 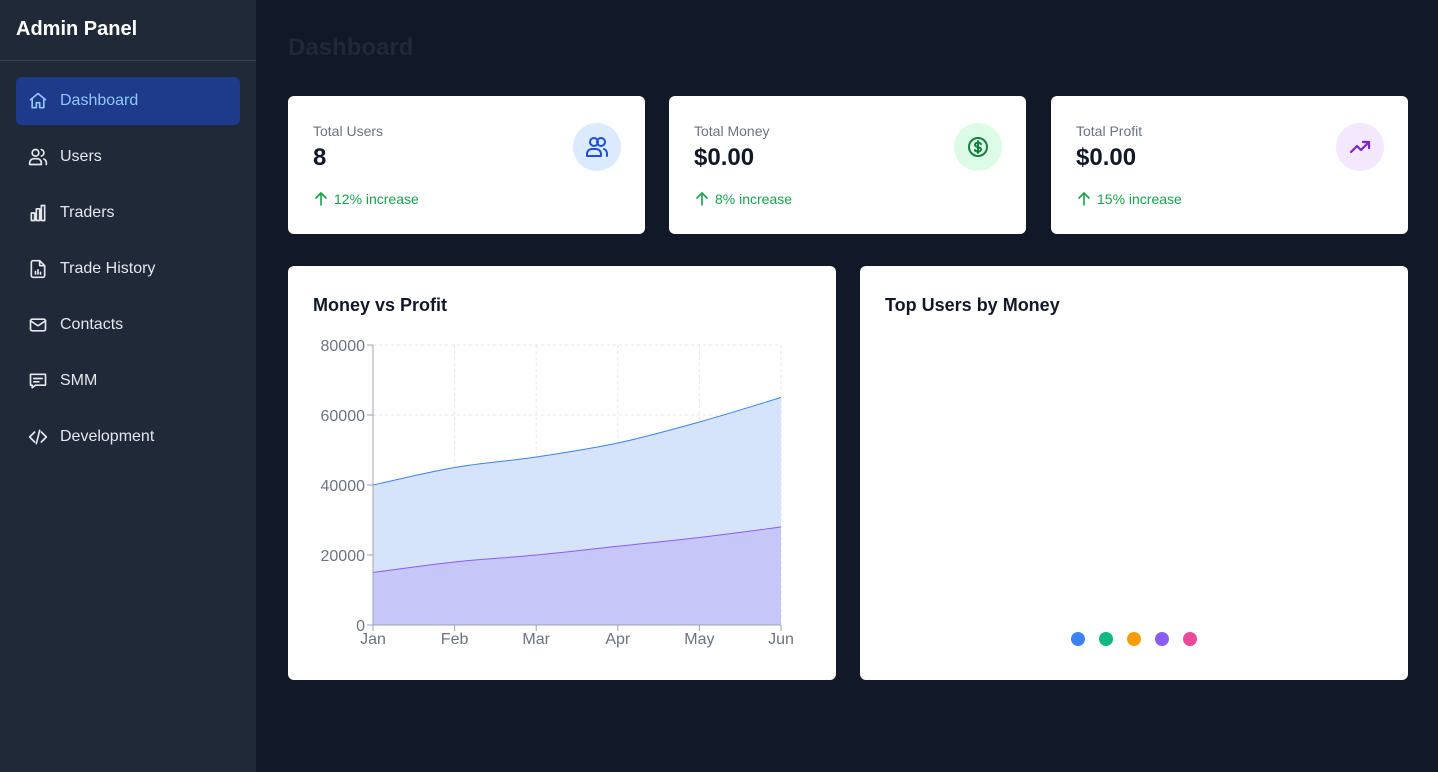 What do you see at coordinates (373, 639) in the screenshot?
I see `x-tick-label: Jan` at bounding box center [373, 639].